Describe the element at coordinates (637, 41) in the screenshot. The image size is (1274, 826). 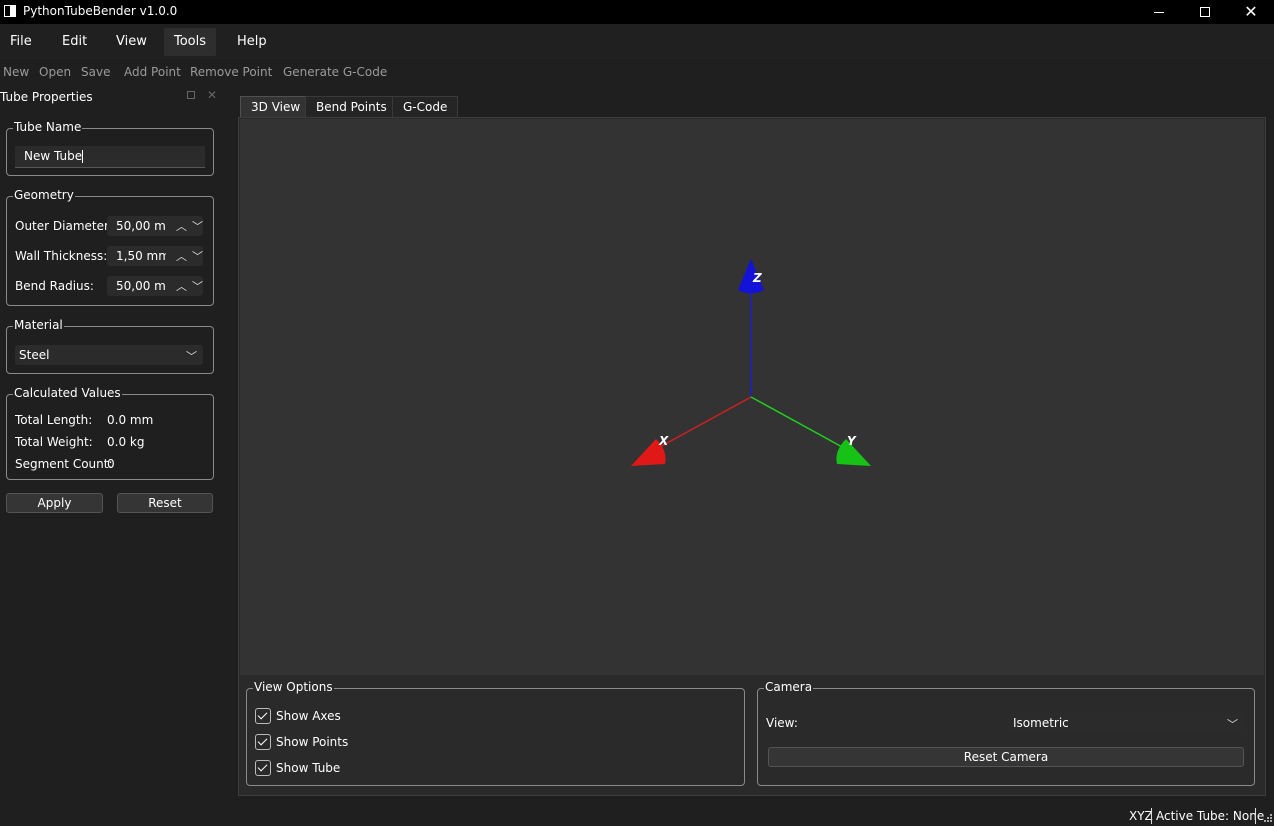
I see `menu-bar: File Edit View Tools Help` at that location.